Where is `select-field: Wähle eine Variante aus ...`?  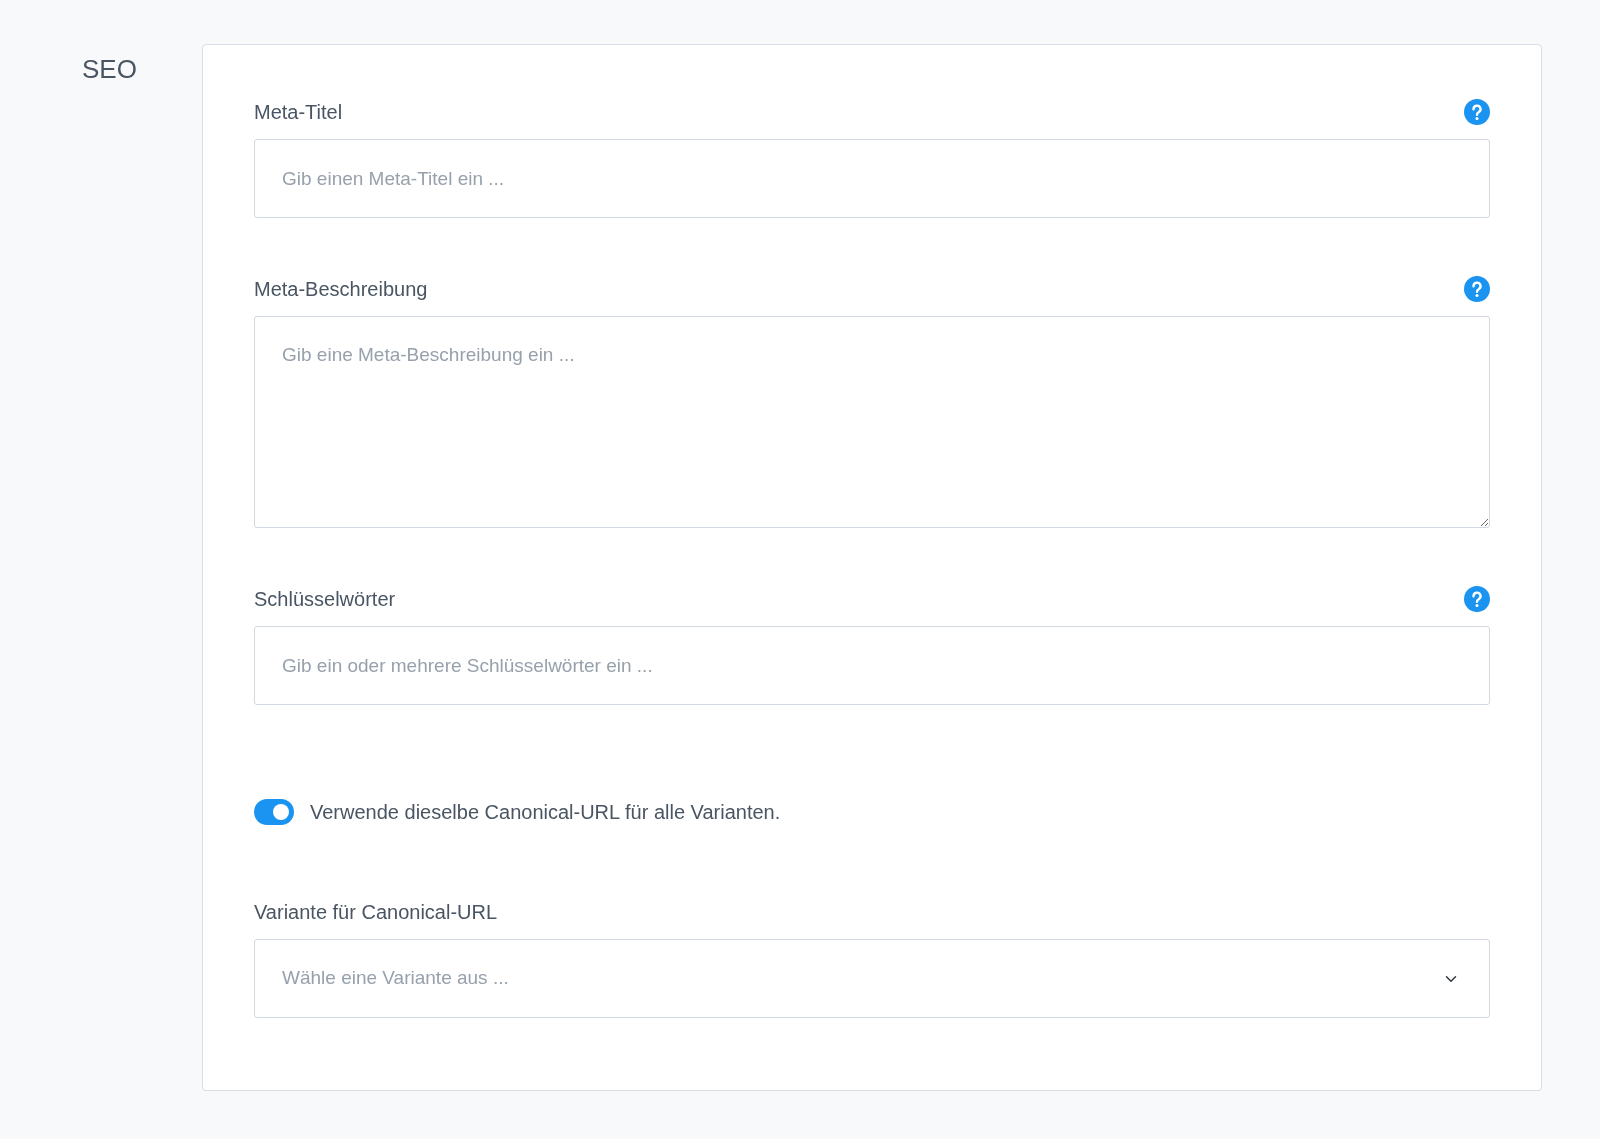 select-field: Wähle eine Variante aus ... is located at coordinates (872, 978).